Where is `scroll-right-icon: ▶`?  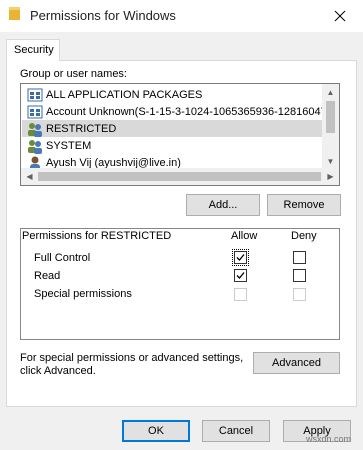
scroll-right-icon: ▶ is located at coordinates (330, 176).